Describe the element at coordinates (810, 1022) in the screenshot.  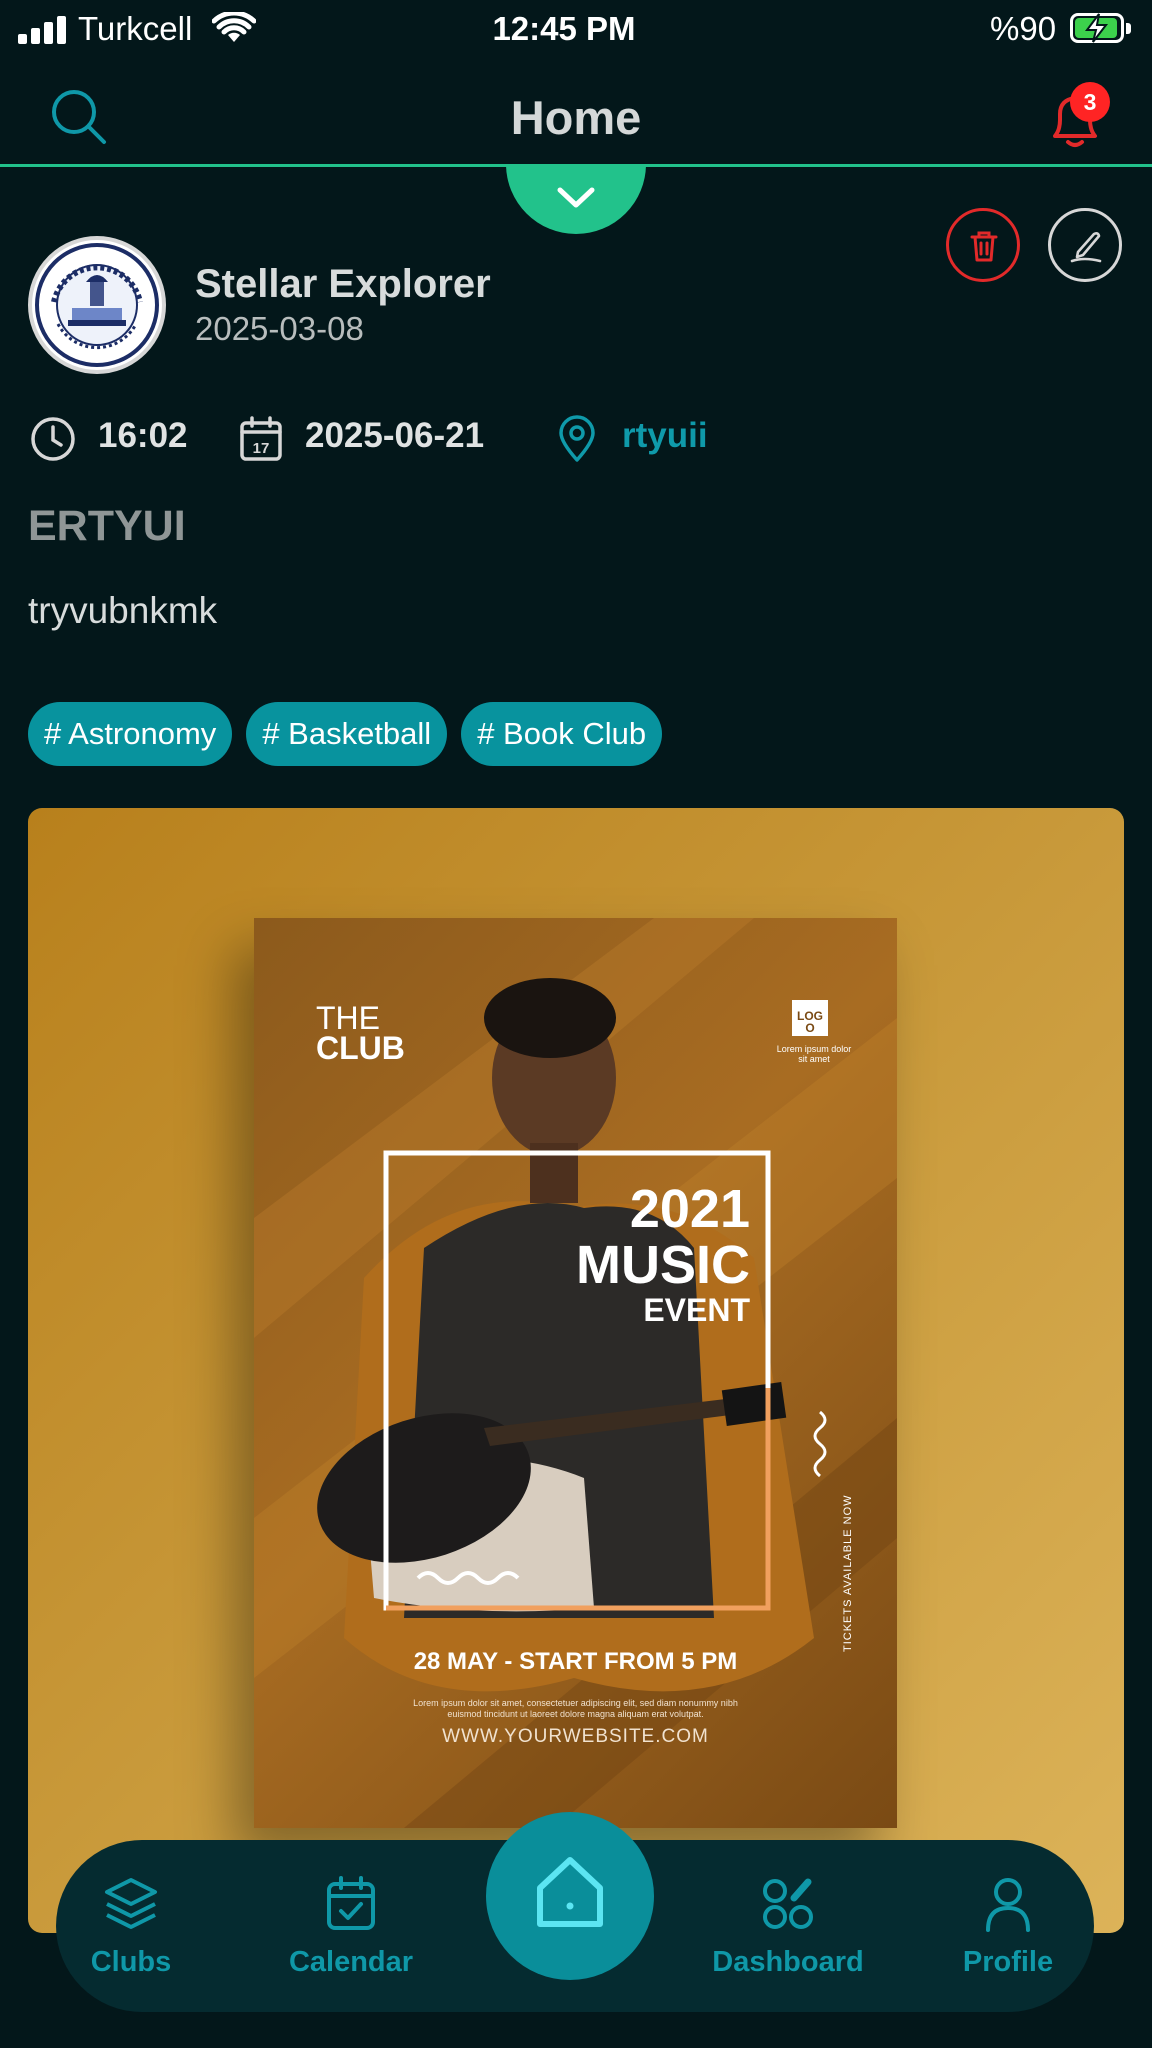
I see `poster-logo: LOGO` at that location.